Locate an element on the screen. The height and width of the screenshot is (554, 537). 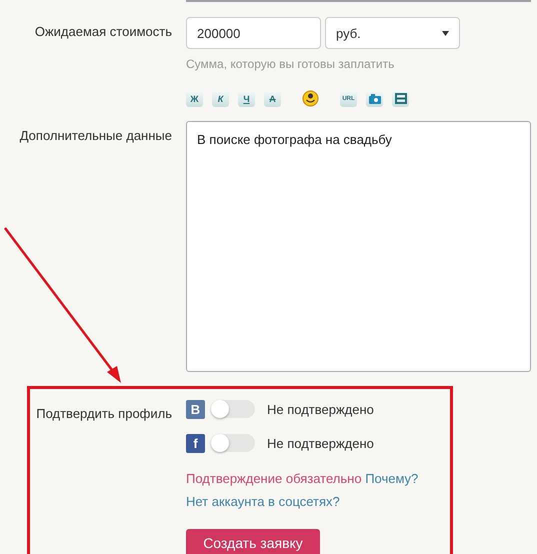
no-account-link: Нет аккаунта в соцсетях? is located at coordinates (263, 501).